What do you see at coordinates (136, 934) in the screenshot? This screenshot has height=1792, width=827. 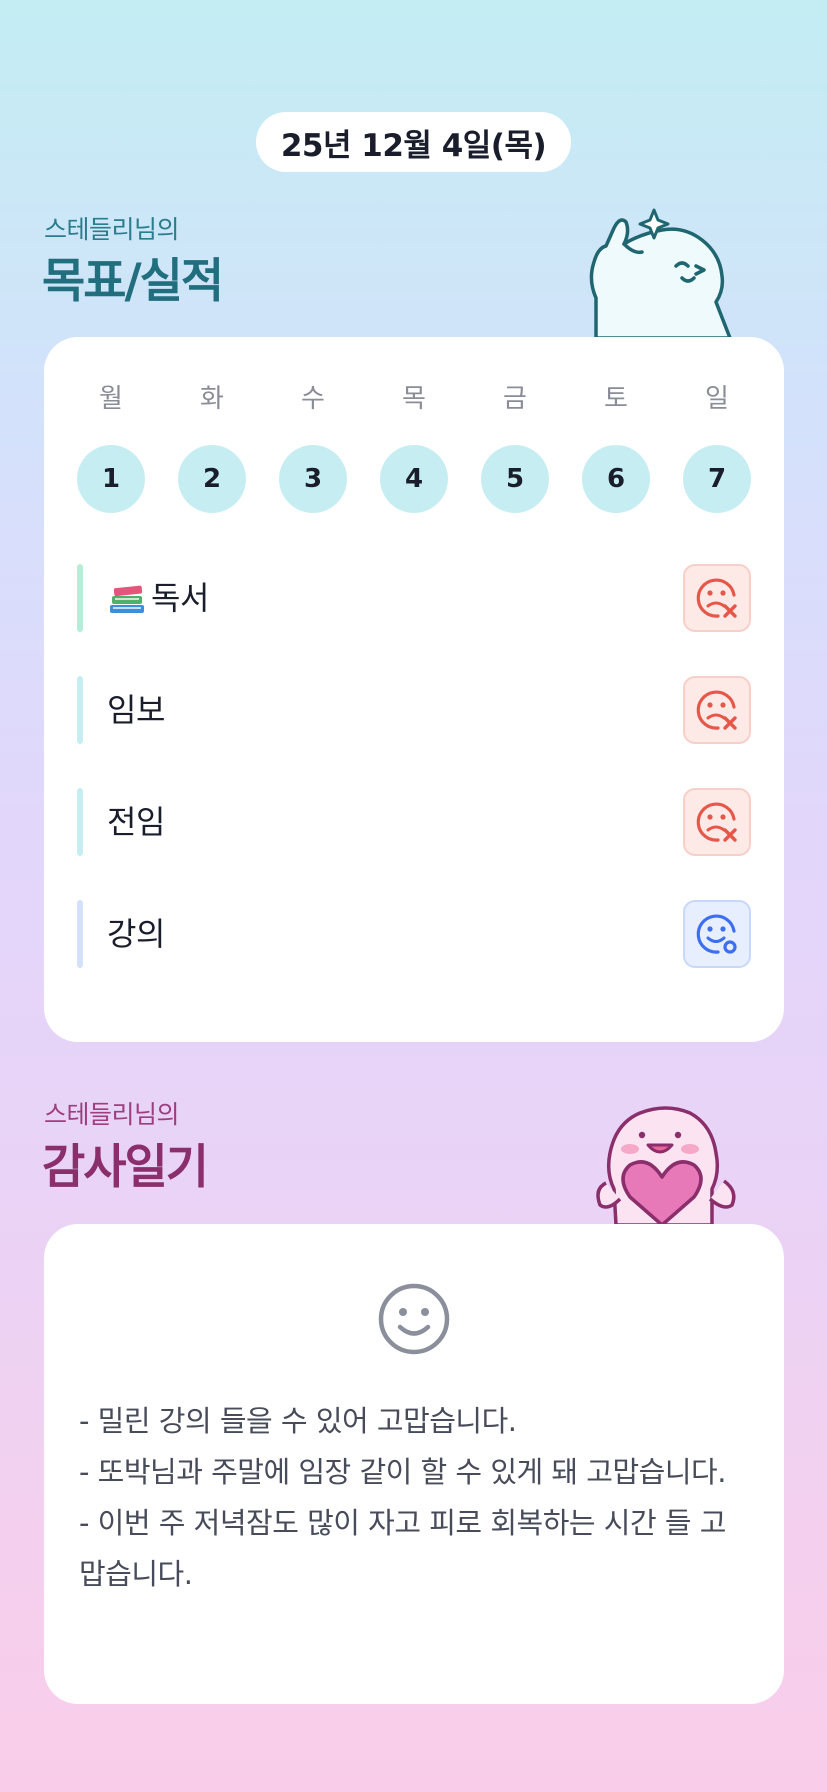 I see `goal-label: 강의` at bounding box center [136, 934].